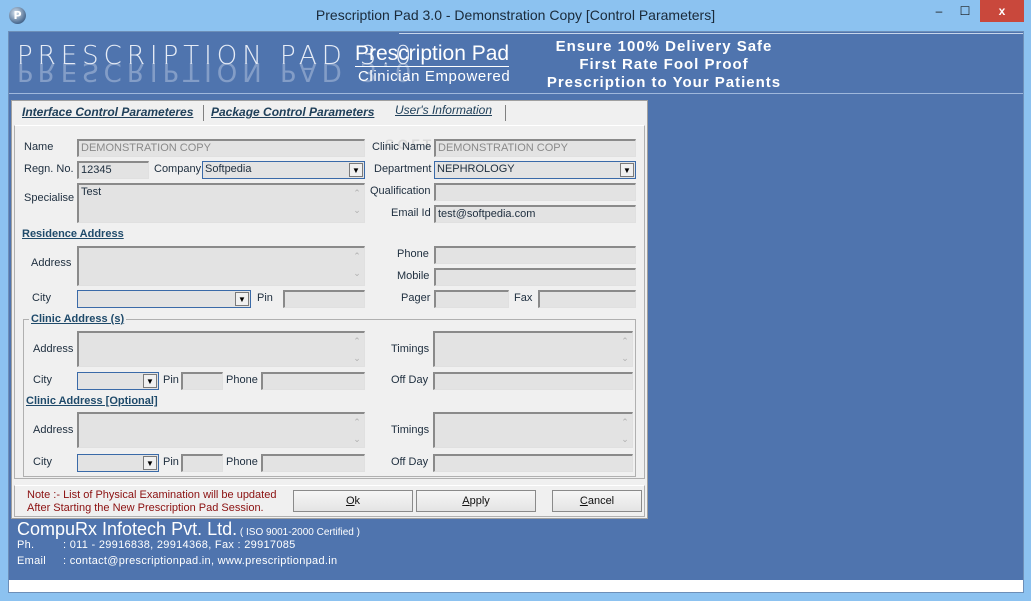 Image resolution: width=1031 pixels, height=601 pixels. Describe the element at coordinates (53, 349) in the screenshot. I see `clinic-address-label: Address` at that location.